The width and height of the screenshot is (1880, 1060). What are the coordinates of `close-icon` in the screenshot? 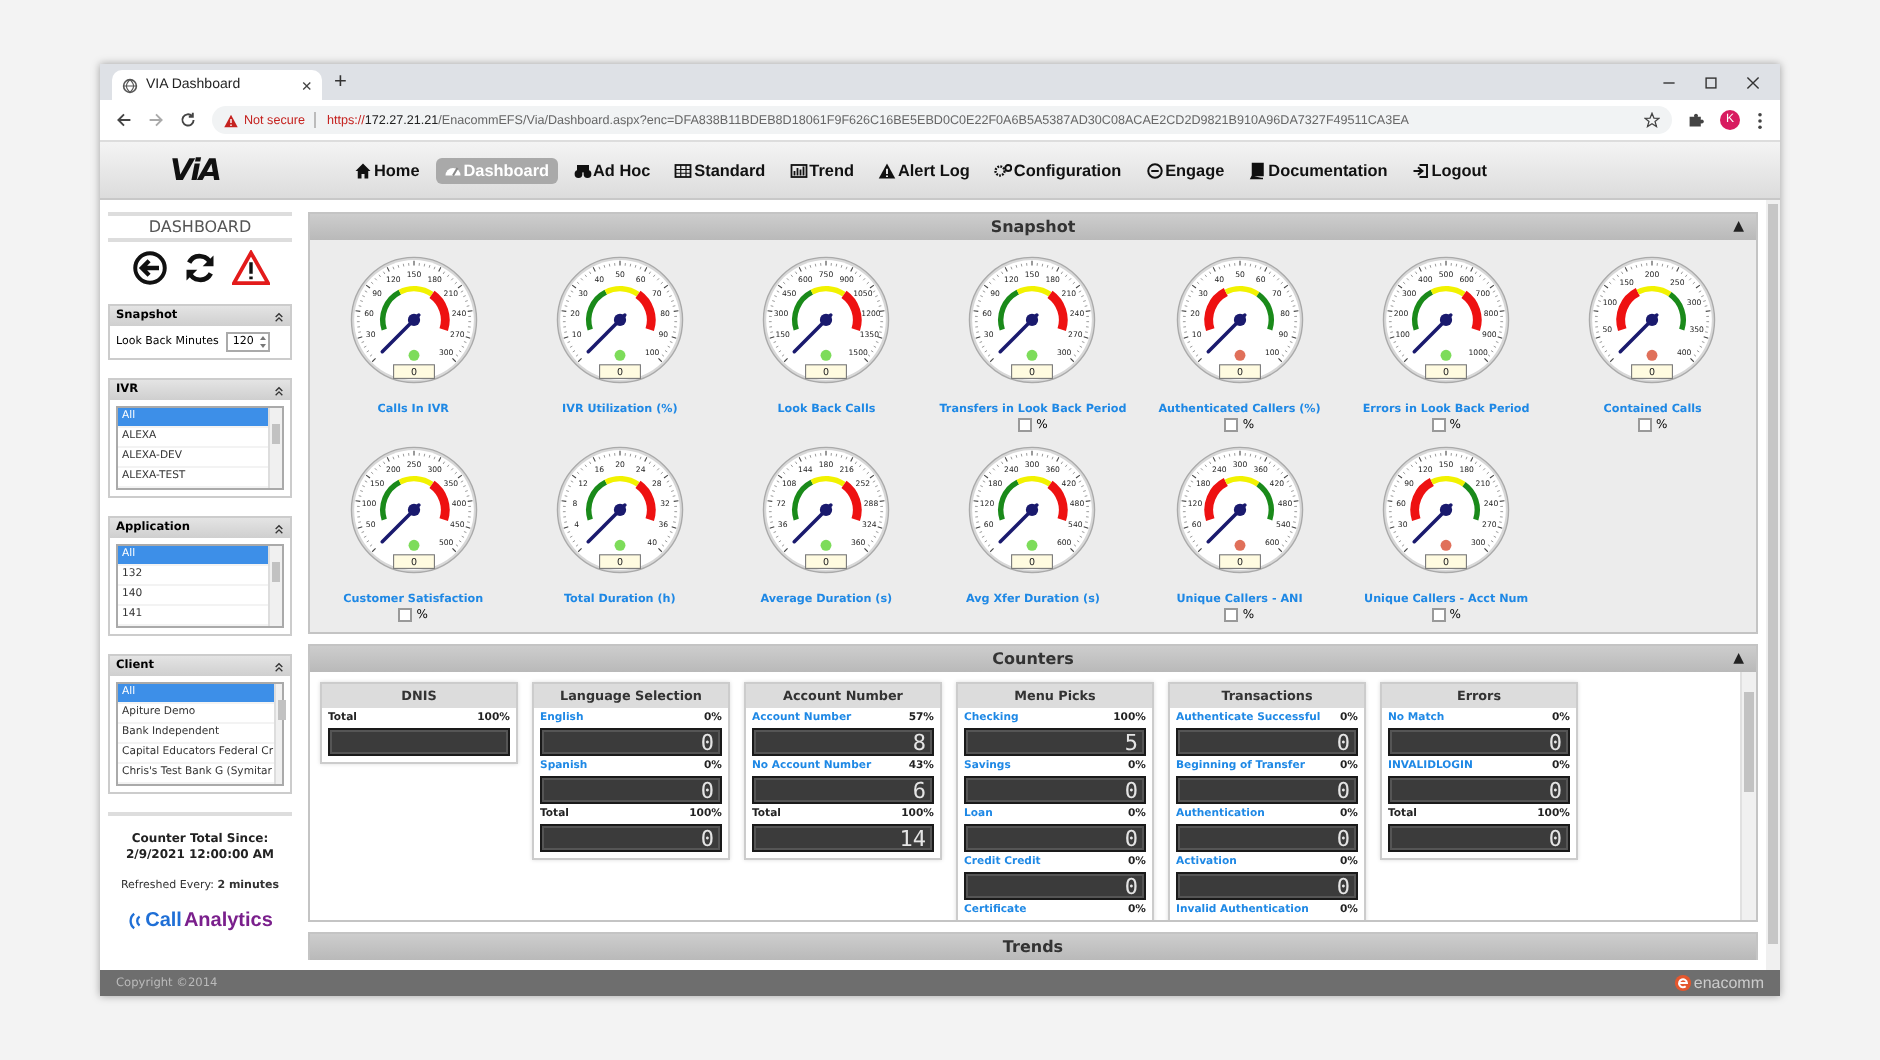 It's located at (1753, 82).